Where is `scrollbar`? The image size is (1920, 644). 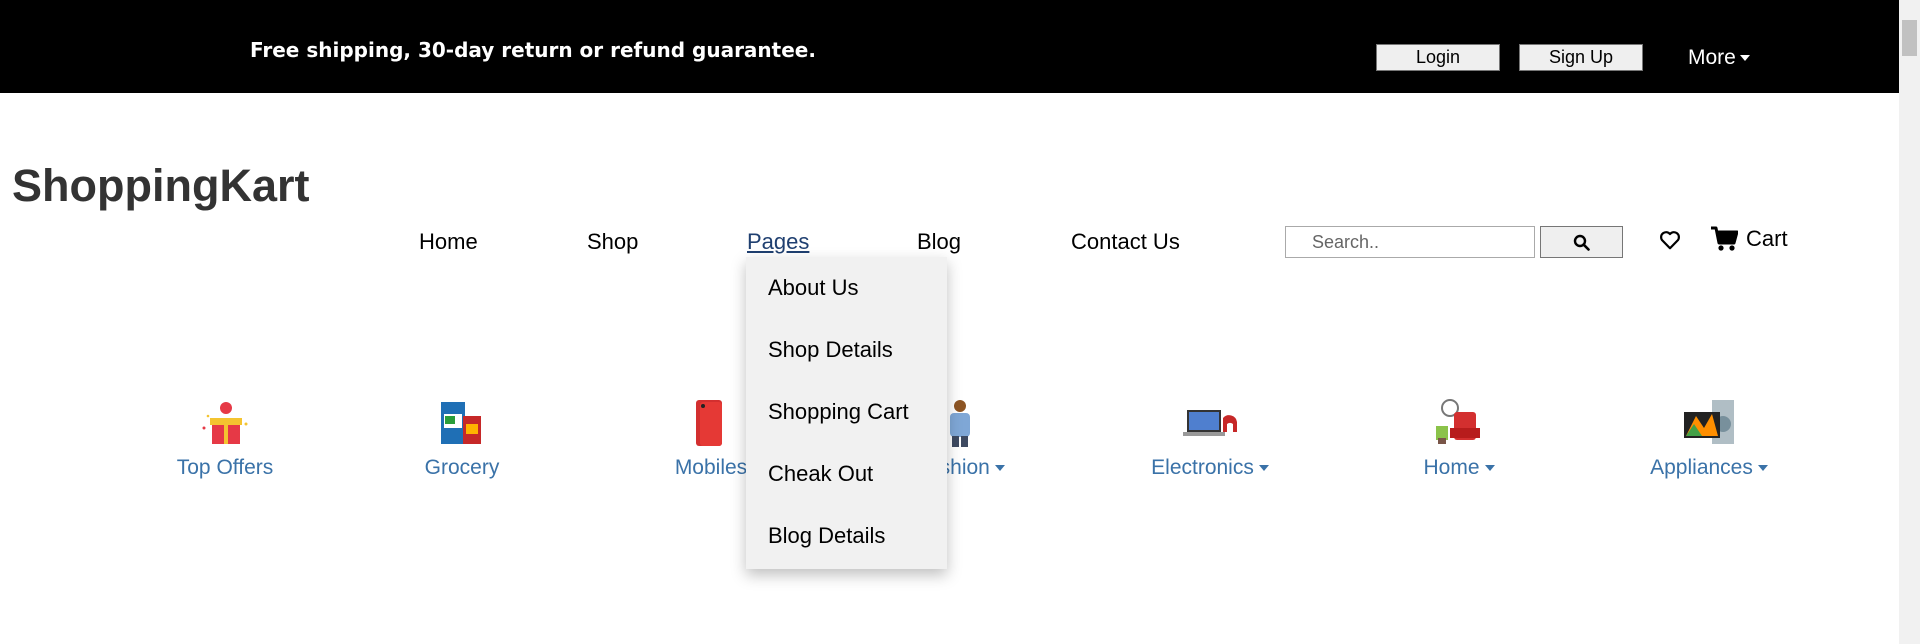
scrollbar is located at coordinates (1909, 322).